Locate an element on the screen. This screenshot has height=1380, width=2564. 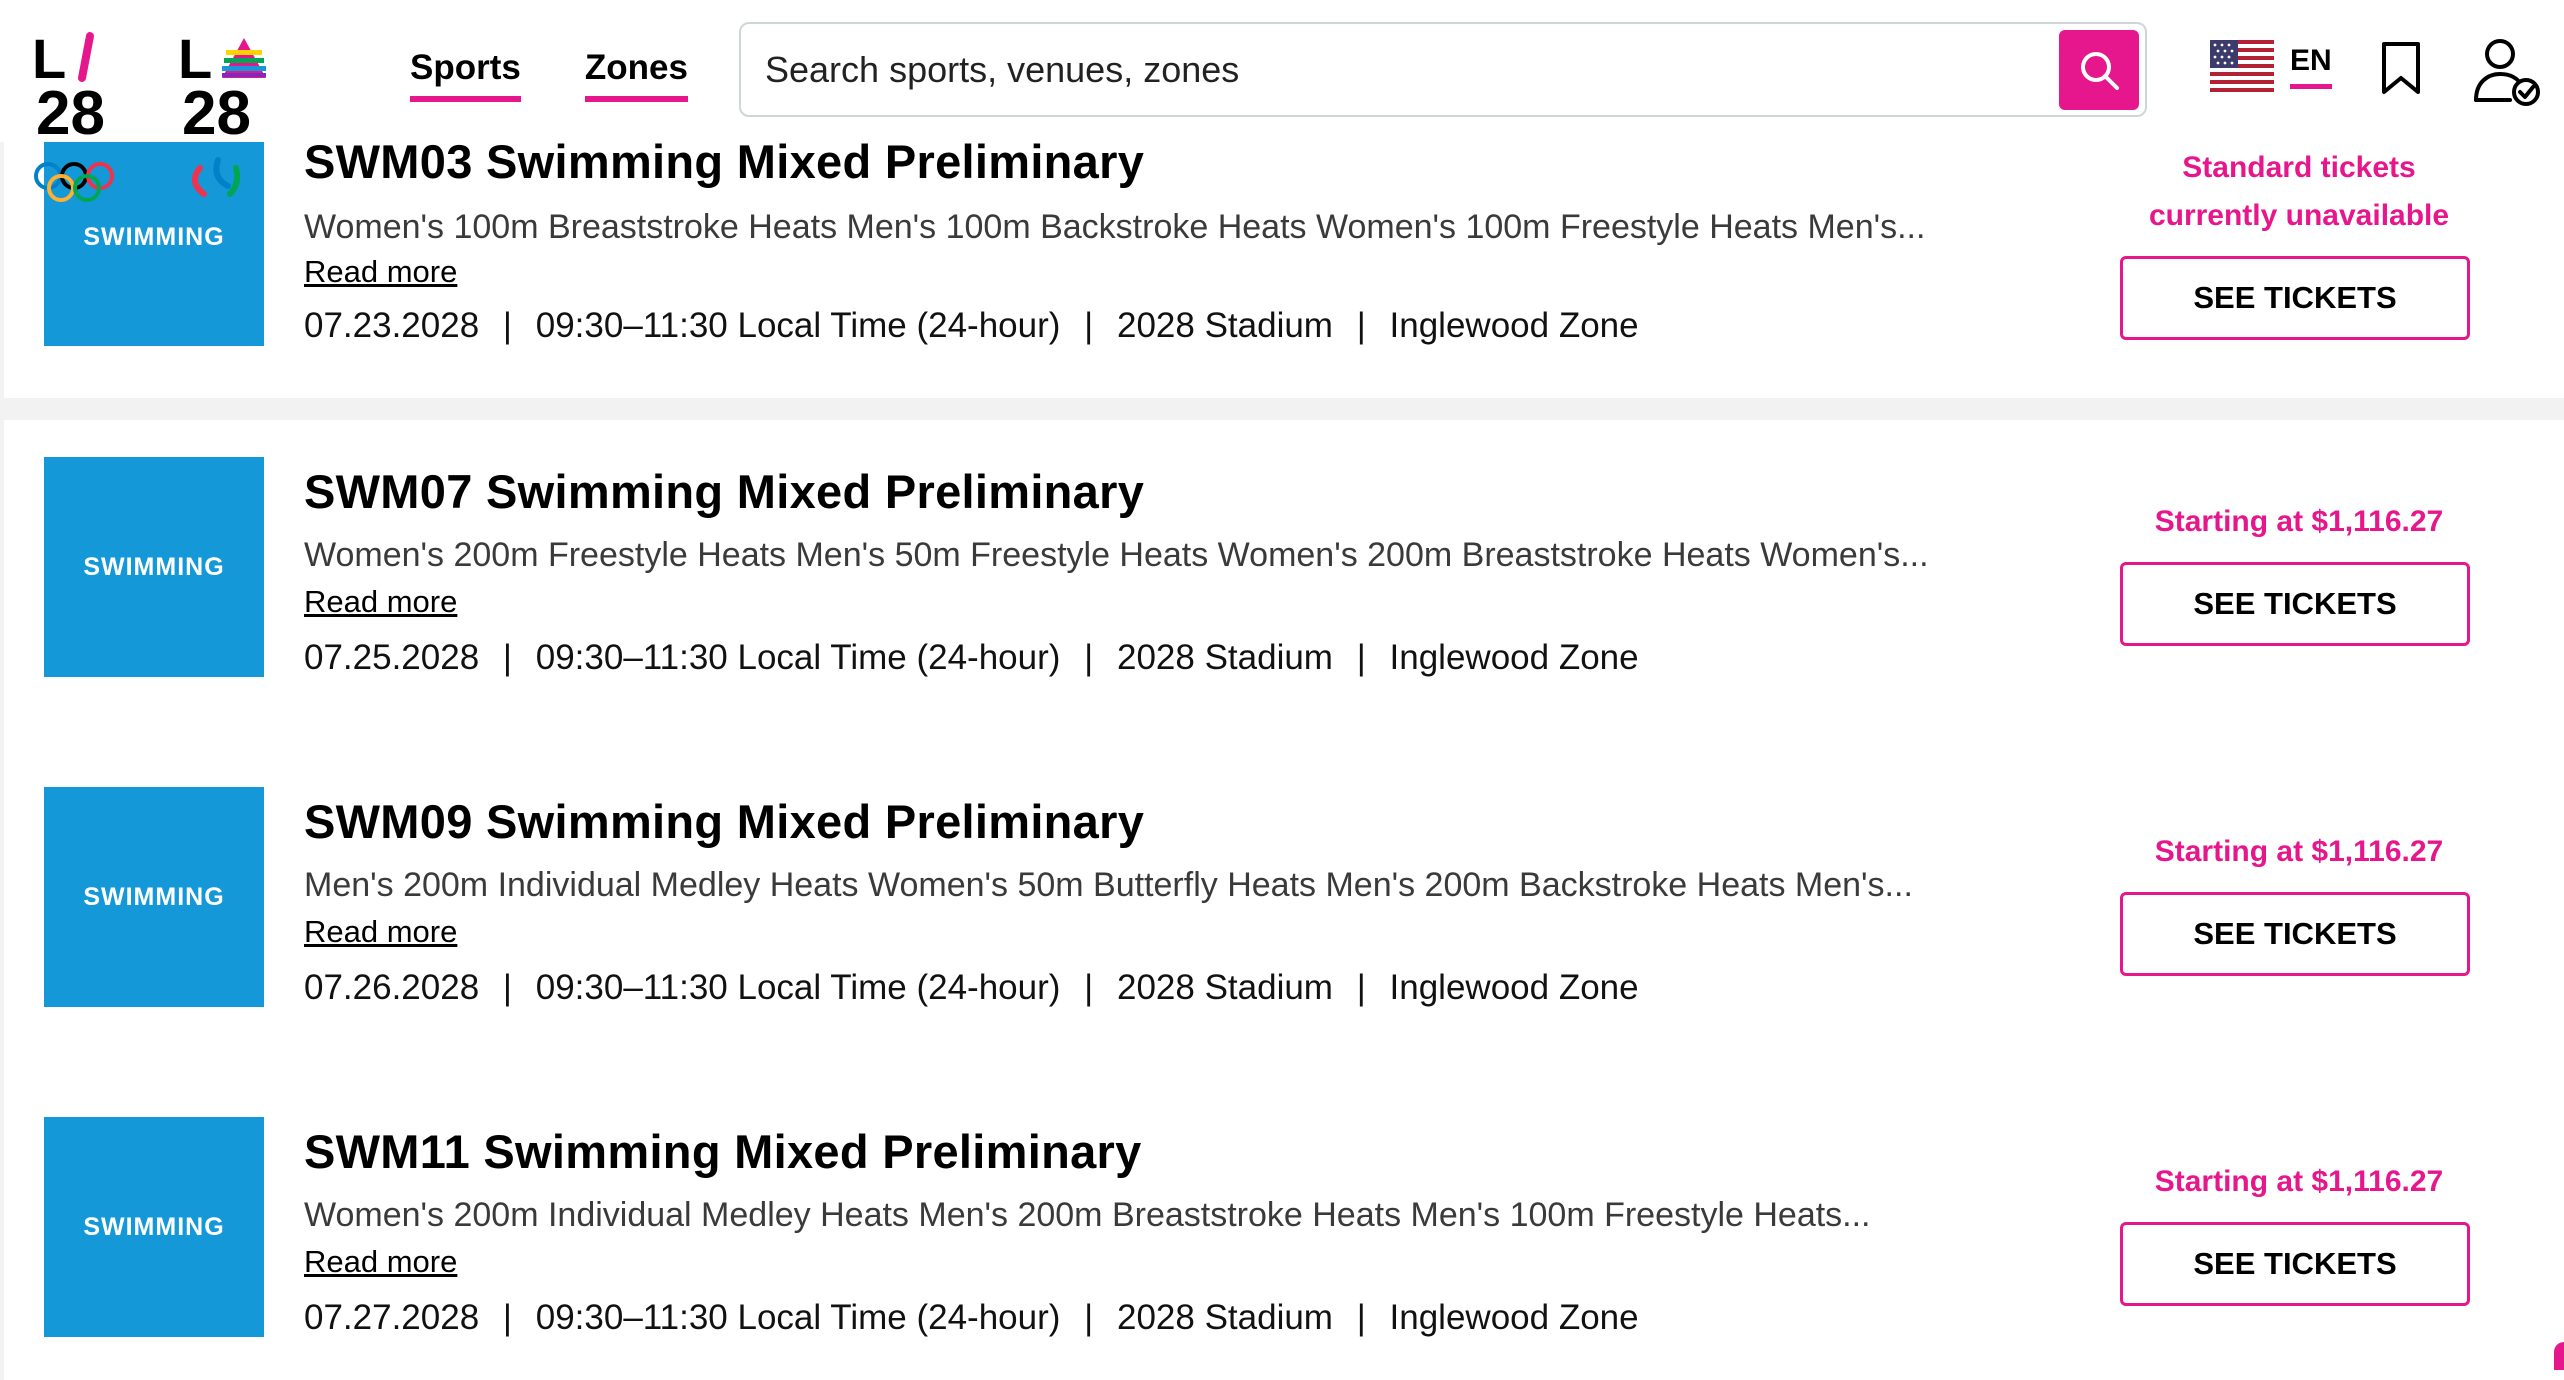
account-button is located at coordinates (2507, 71).